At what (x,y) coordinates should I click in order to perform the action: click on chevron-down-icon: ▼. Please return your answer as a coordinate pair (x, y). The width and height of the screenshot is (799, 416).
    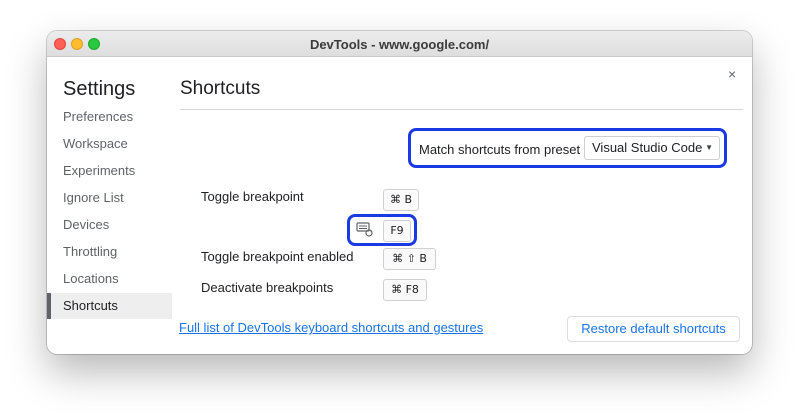
    Looking at the image, I should click on (709, 147).